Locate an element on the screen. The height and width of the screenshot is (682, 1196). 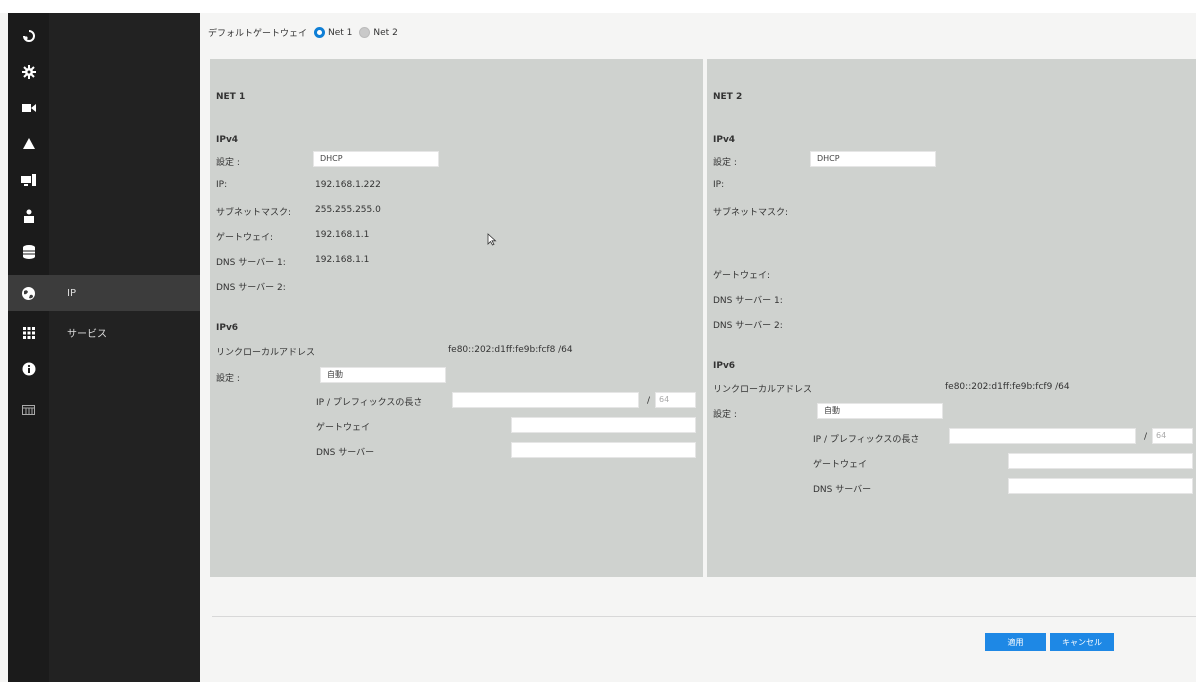
net2-prefix-length-input: 64 is located at coordinates (1172, 436).